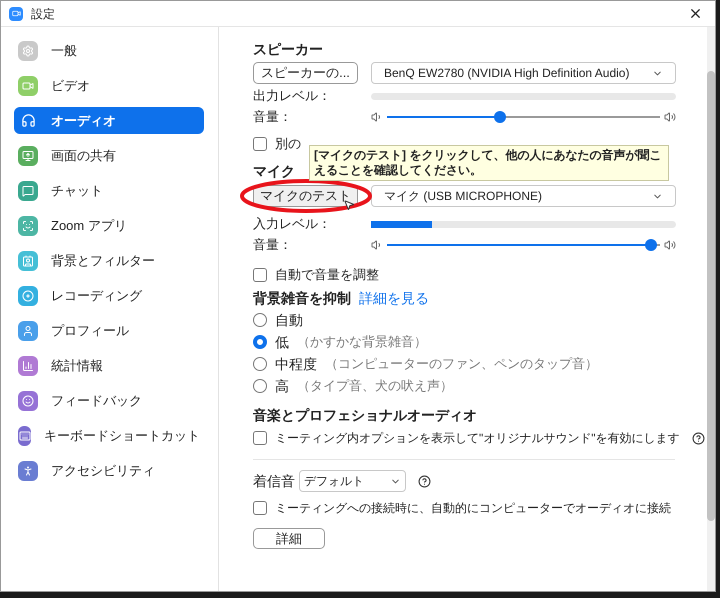  I want to click on section-heading: 背景雑音を抑制, so click(302, 298).